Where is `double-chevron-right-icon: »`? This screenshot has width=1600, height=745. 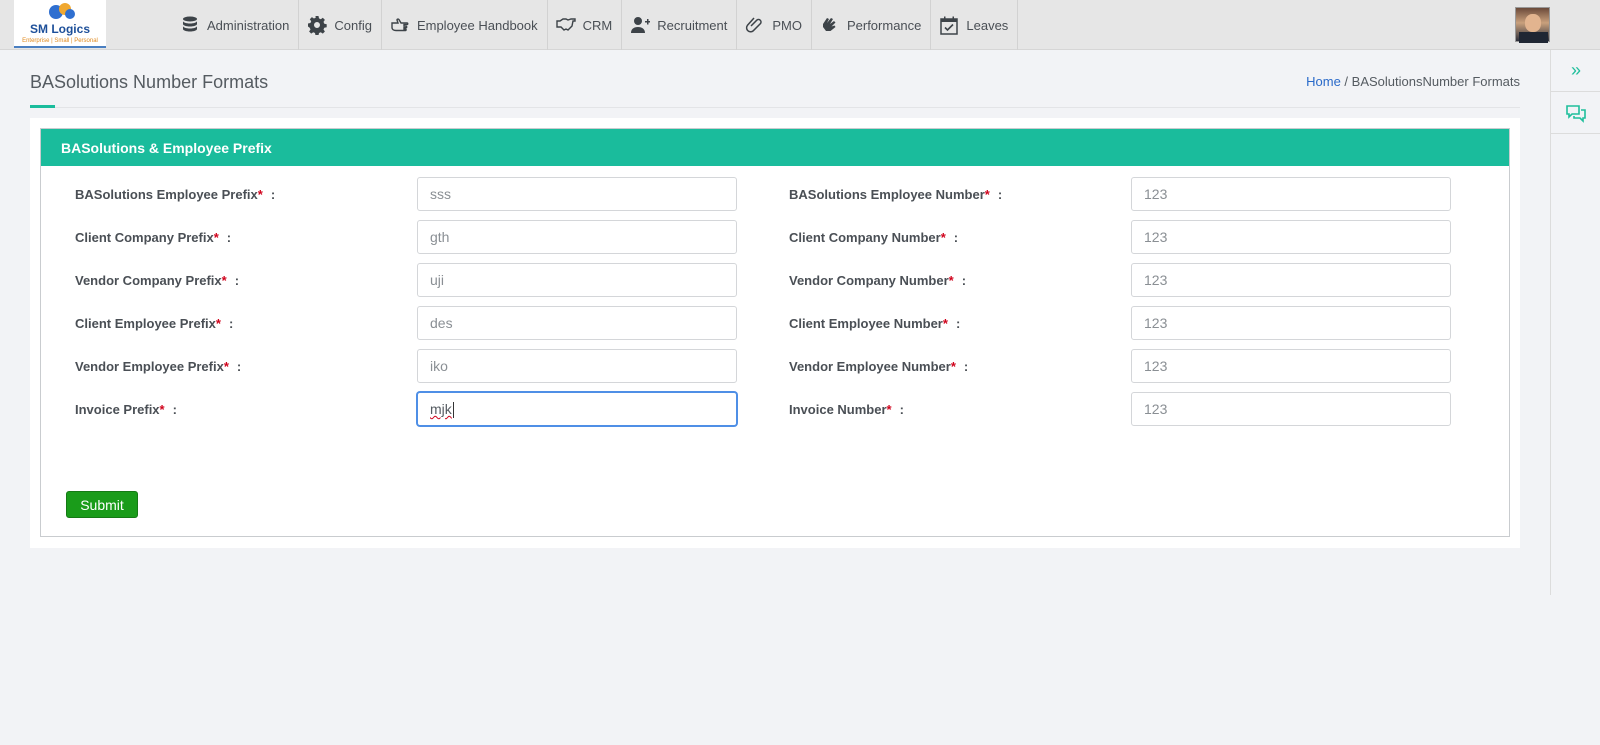 double-chevron-right-icon: » is located at coordinates (1575, 70).